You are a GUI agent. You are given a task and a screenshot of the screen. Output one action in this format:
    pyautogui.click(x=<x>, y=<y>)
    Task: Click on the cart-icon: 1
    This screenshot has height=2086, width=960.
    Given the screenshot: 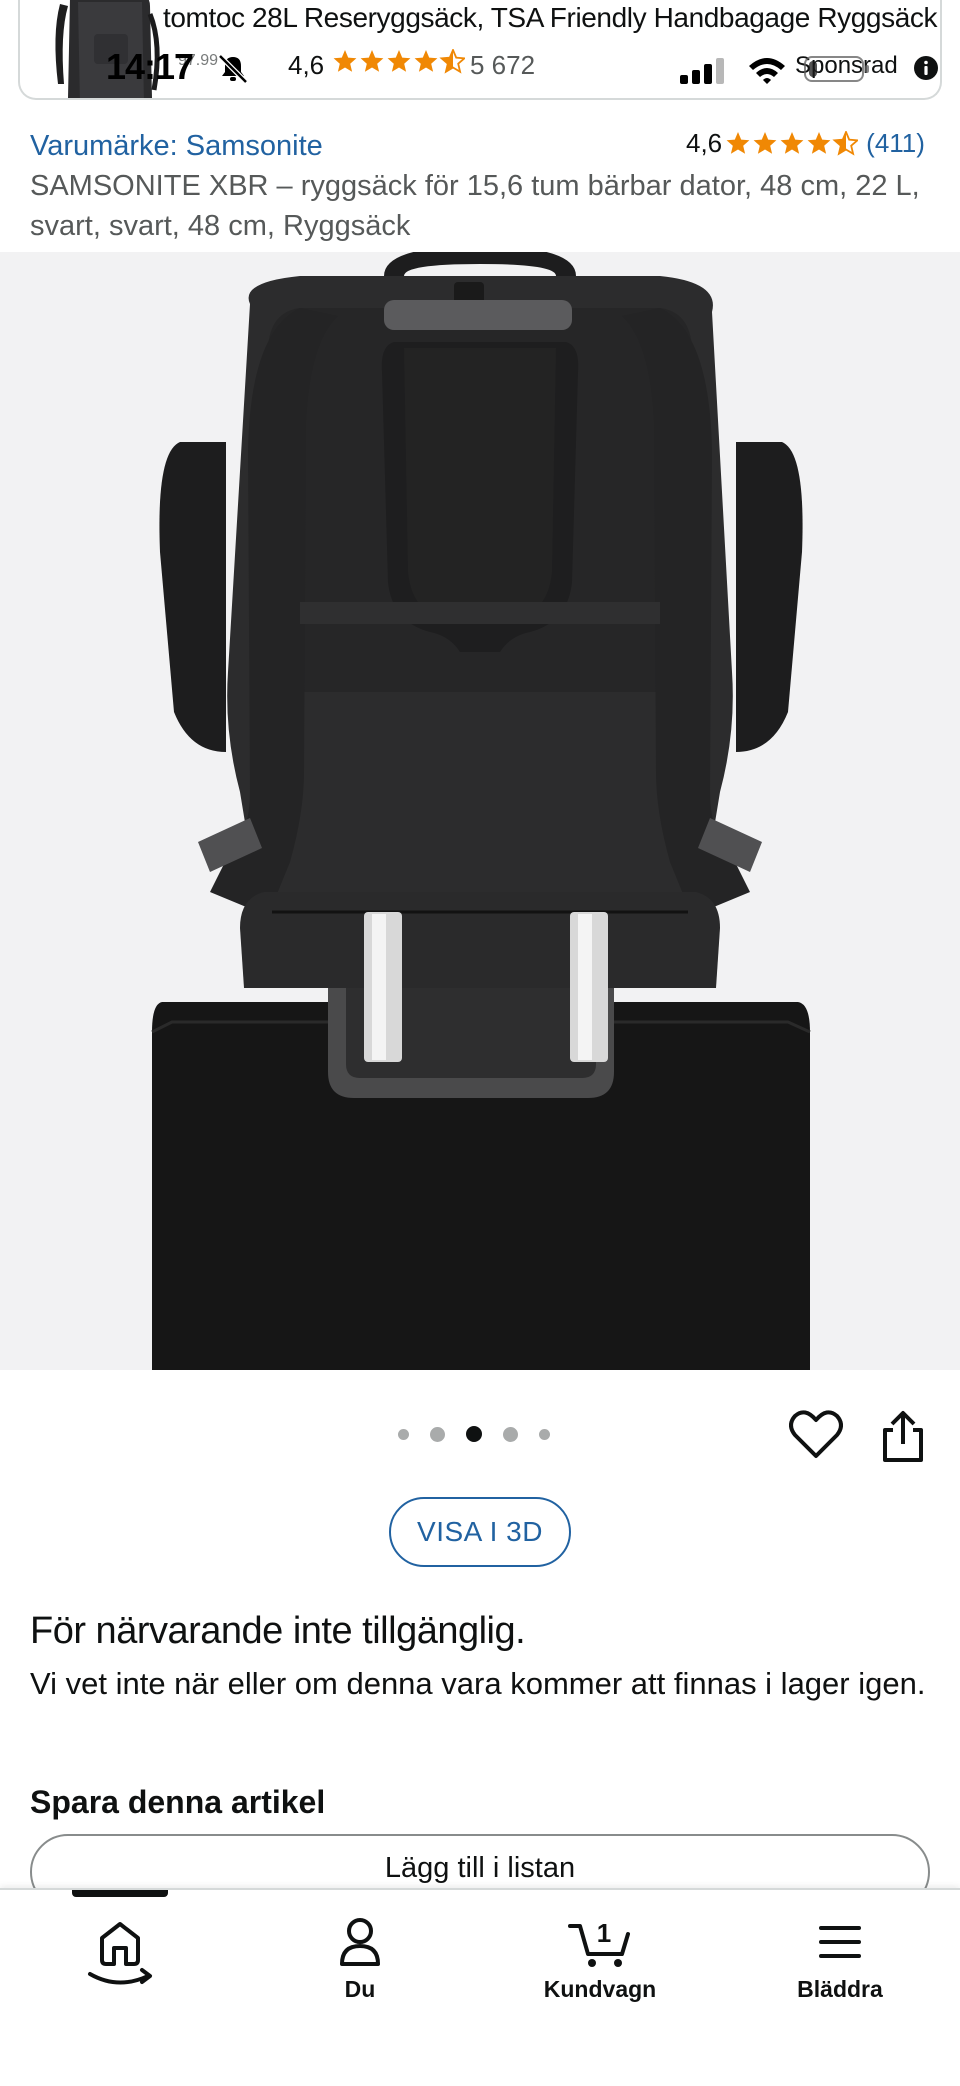 What is the action you would take?
    pyautogui.click(x=599, y=1942)
    